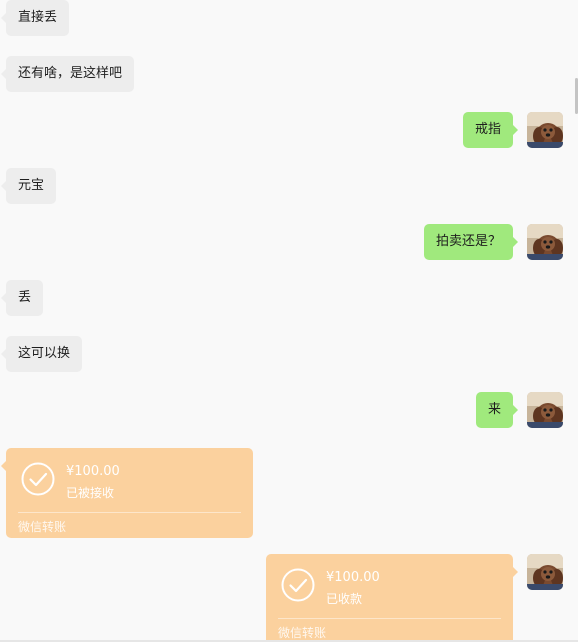 The image size is (578, 642). I want to click on message-outgoing: 来, so click(497, 410).